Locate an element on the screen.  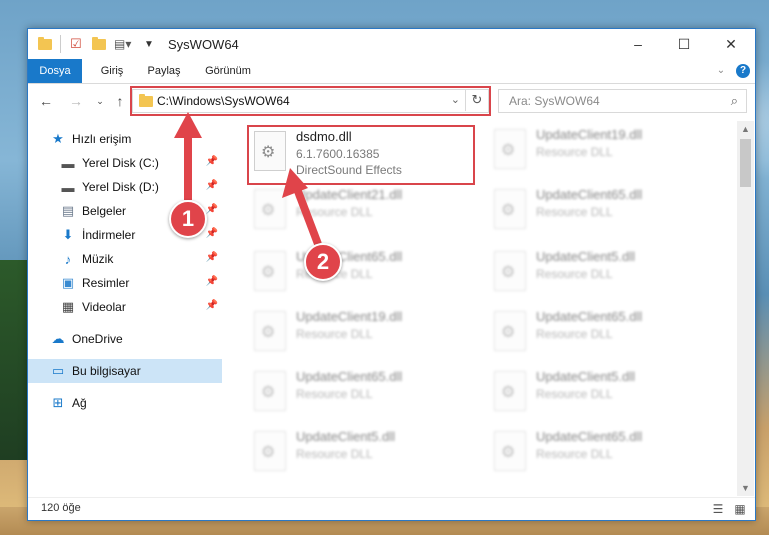
step-1-badge: 1 is located at coordinates (188, 219).